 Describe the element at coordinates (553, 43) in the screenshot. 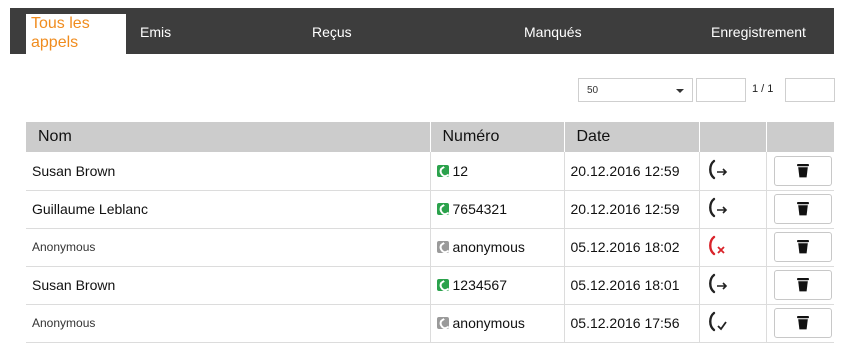

I see `tab-missed: Manqués` at that location.